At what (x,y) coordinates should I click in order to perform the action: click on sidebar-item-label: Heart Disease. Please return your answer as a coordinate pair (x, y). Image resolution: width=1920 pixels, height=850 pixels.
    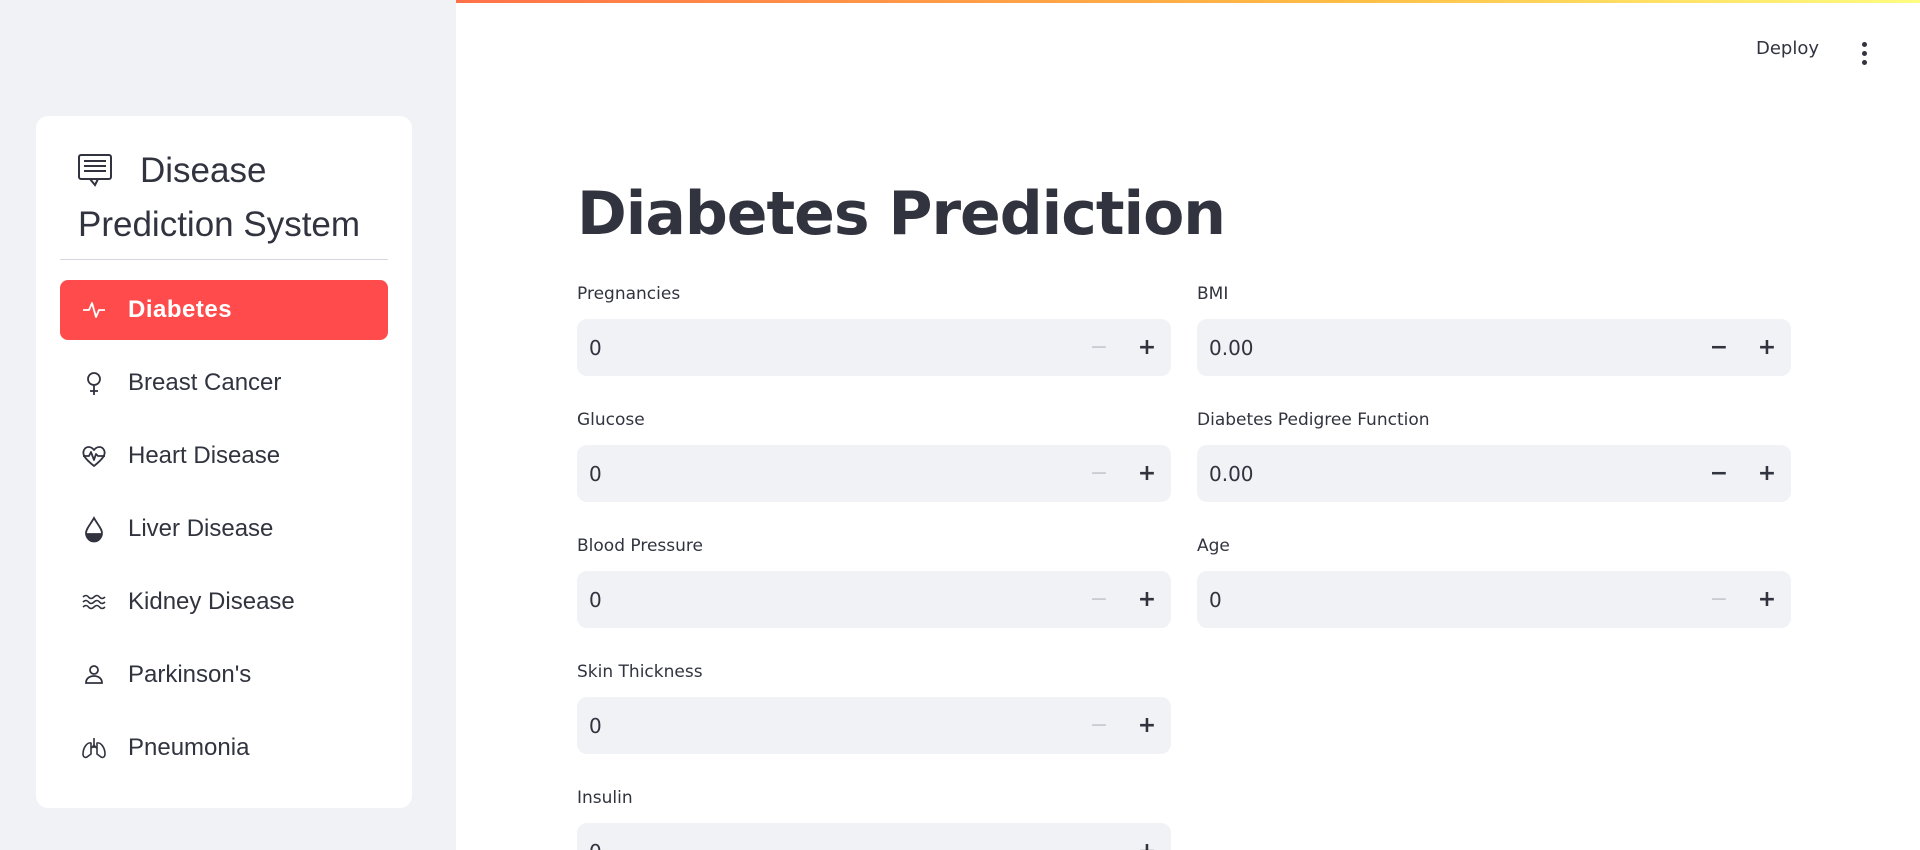
    Looking at the image, I should click on (204, 455).